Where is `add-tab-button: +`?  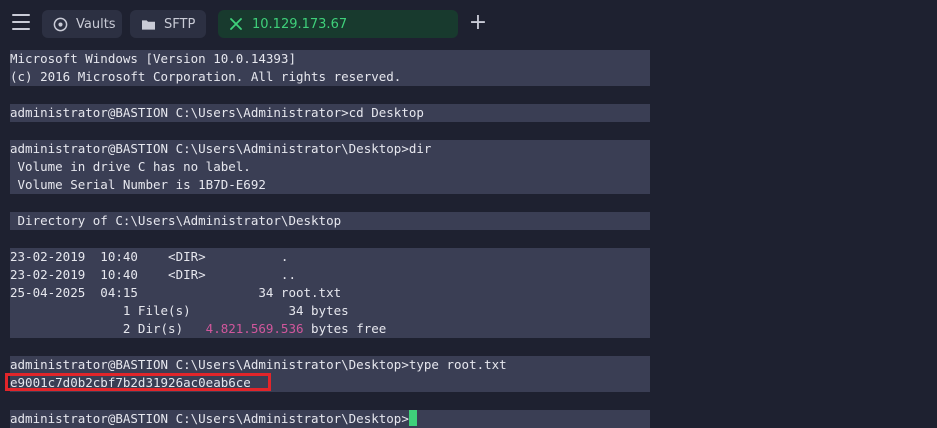 add-tab-button: + is located at coordinates (478, 23).